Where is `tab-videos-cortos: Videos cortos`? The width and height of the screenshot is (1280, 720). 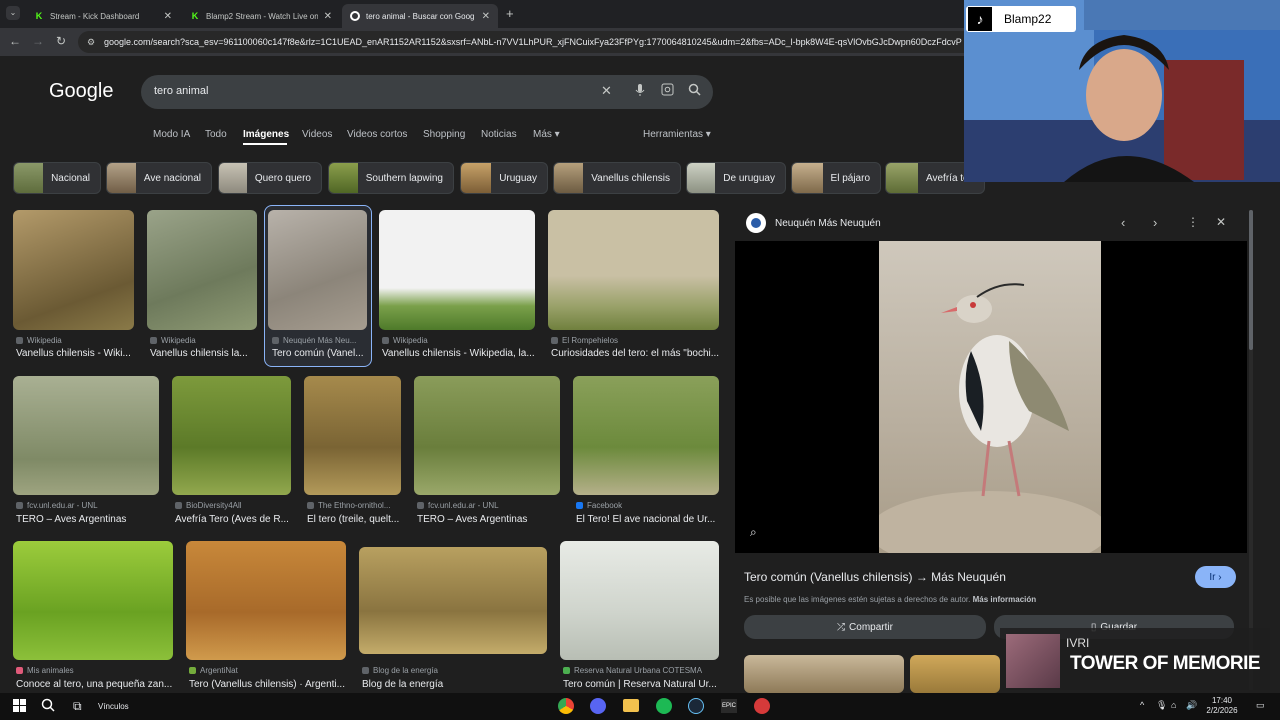 tab-videos-cortos: Videos cortos is located at coordinates (377, 134).